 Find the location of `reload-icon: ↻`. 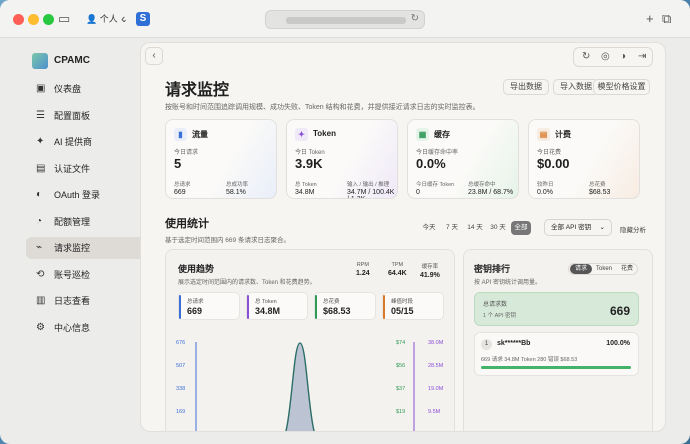

reload-icon: ↻ is located at coordinates (415, 18).